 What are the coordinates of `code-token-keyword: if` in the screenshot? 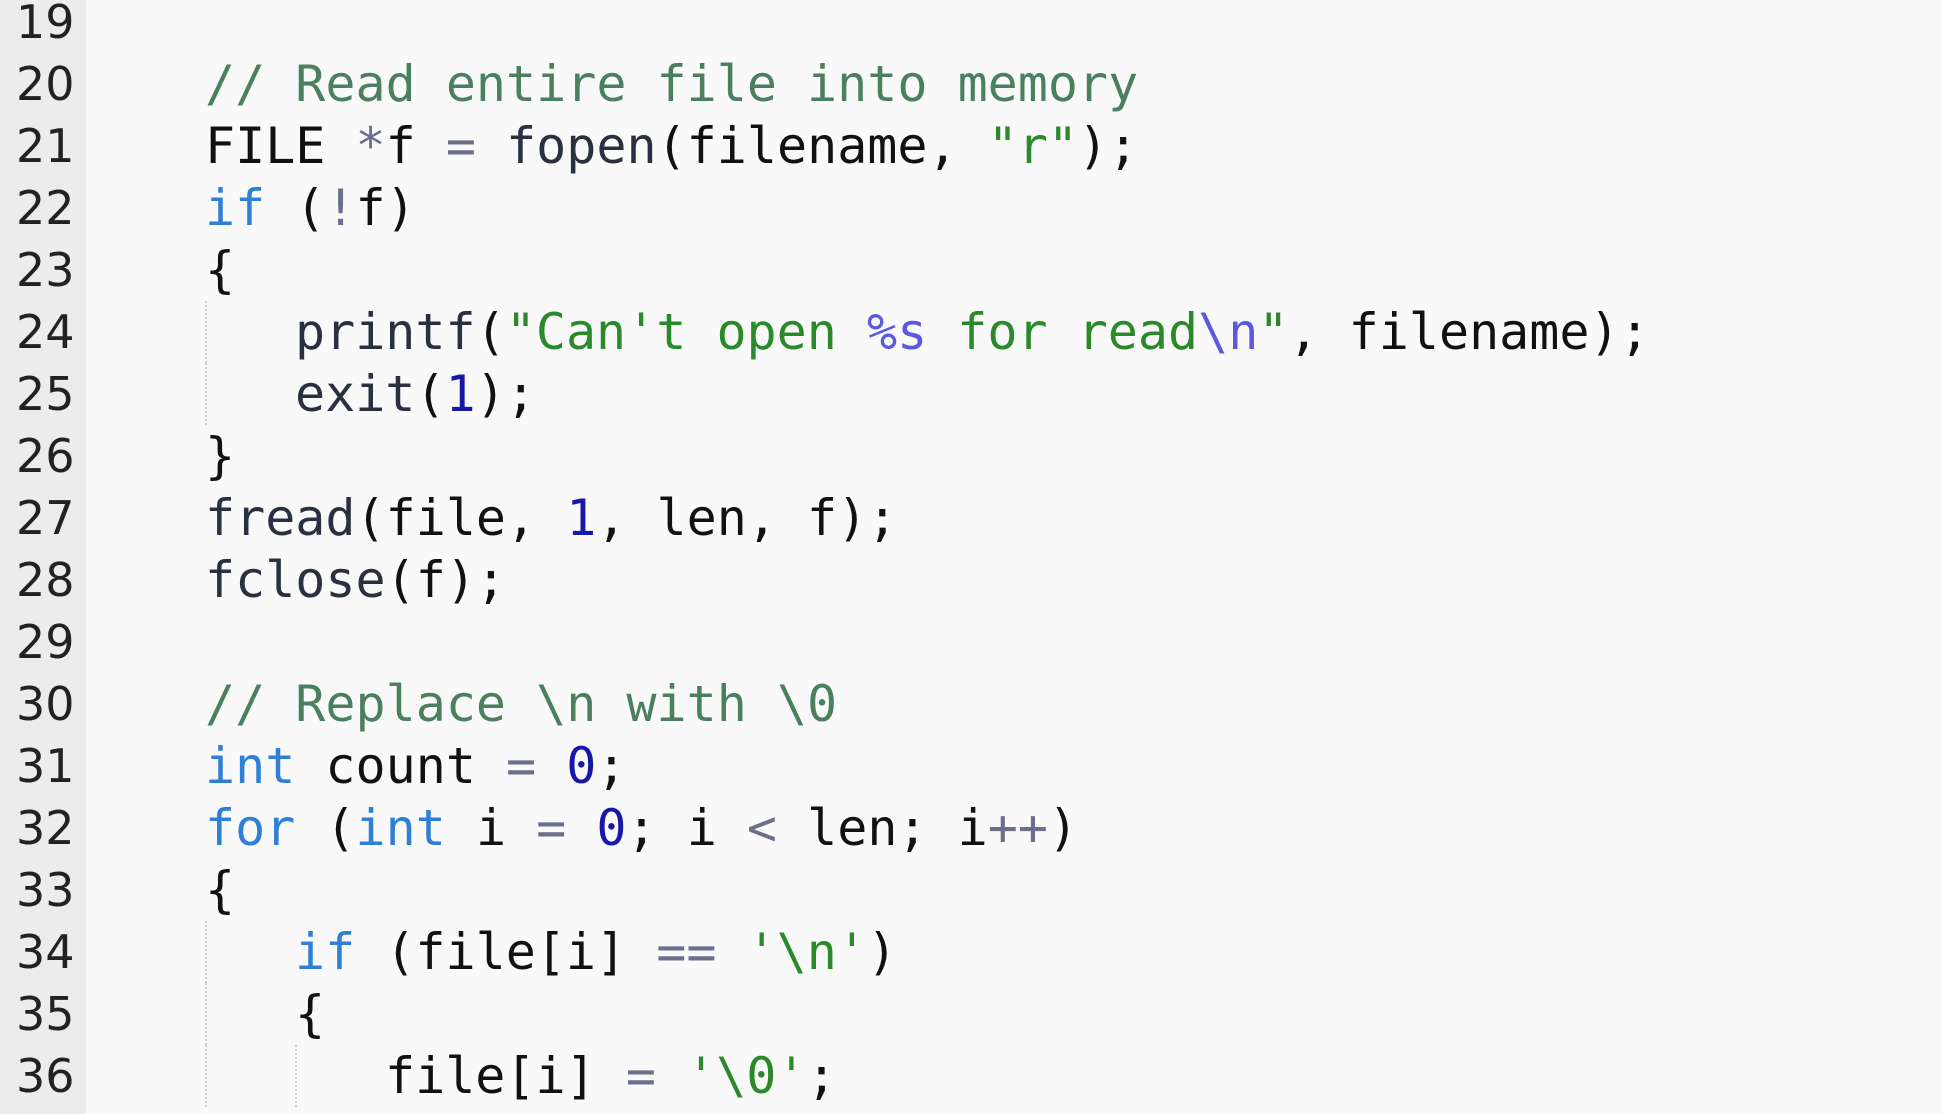 It's located at (235, 208).